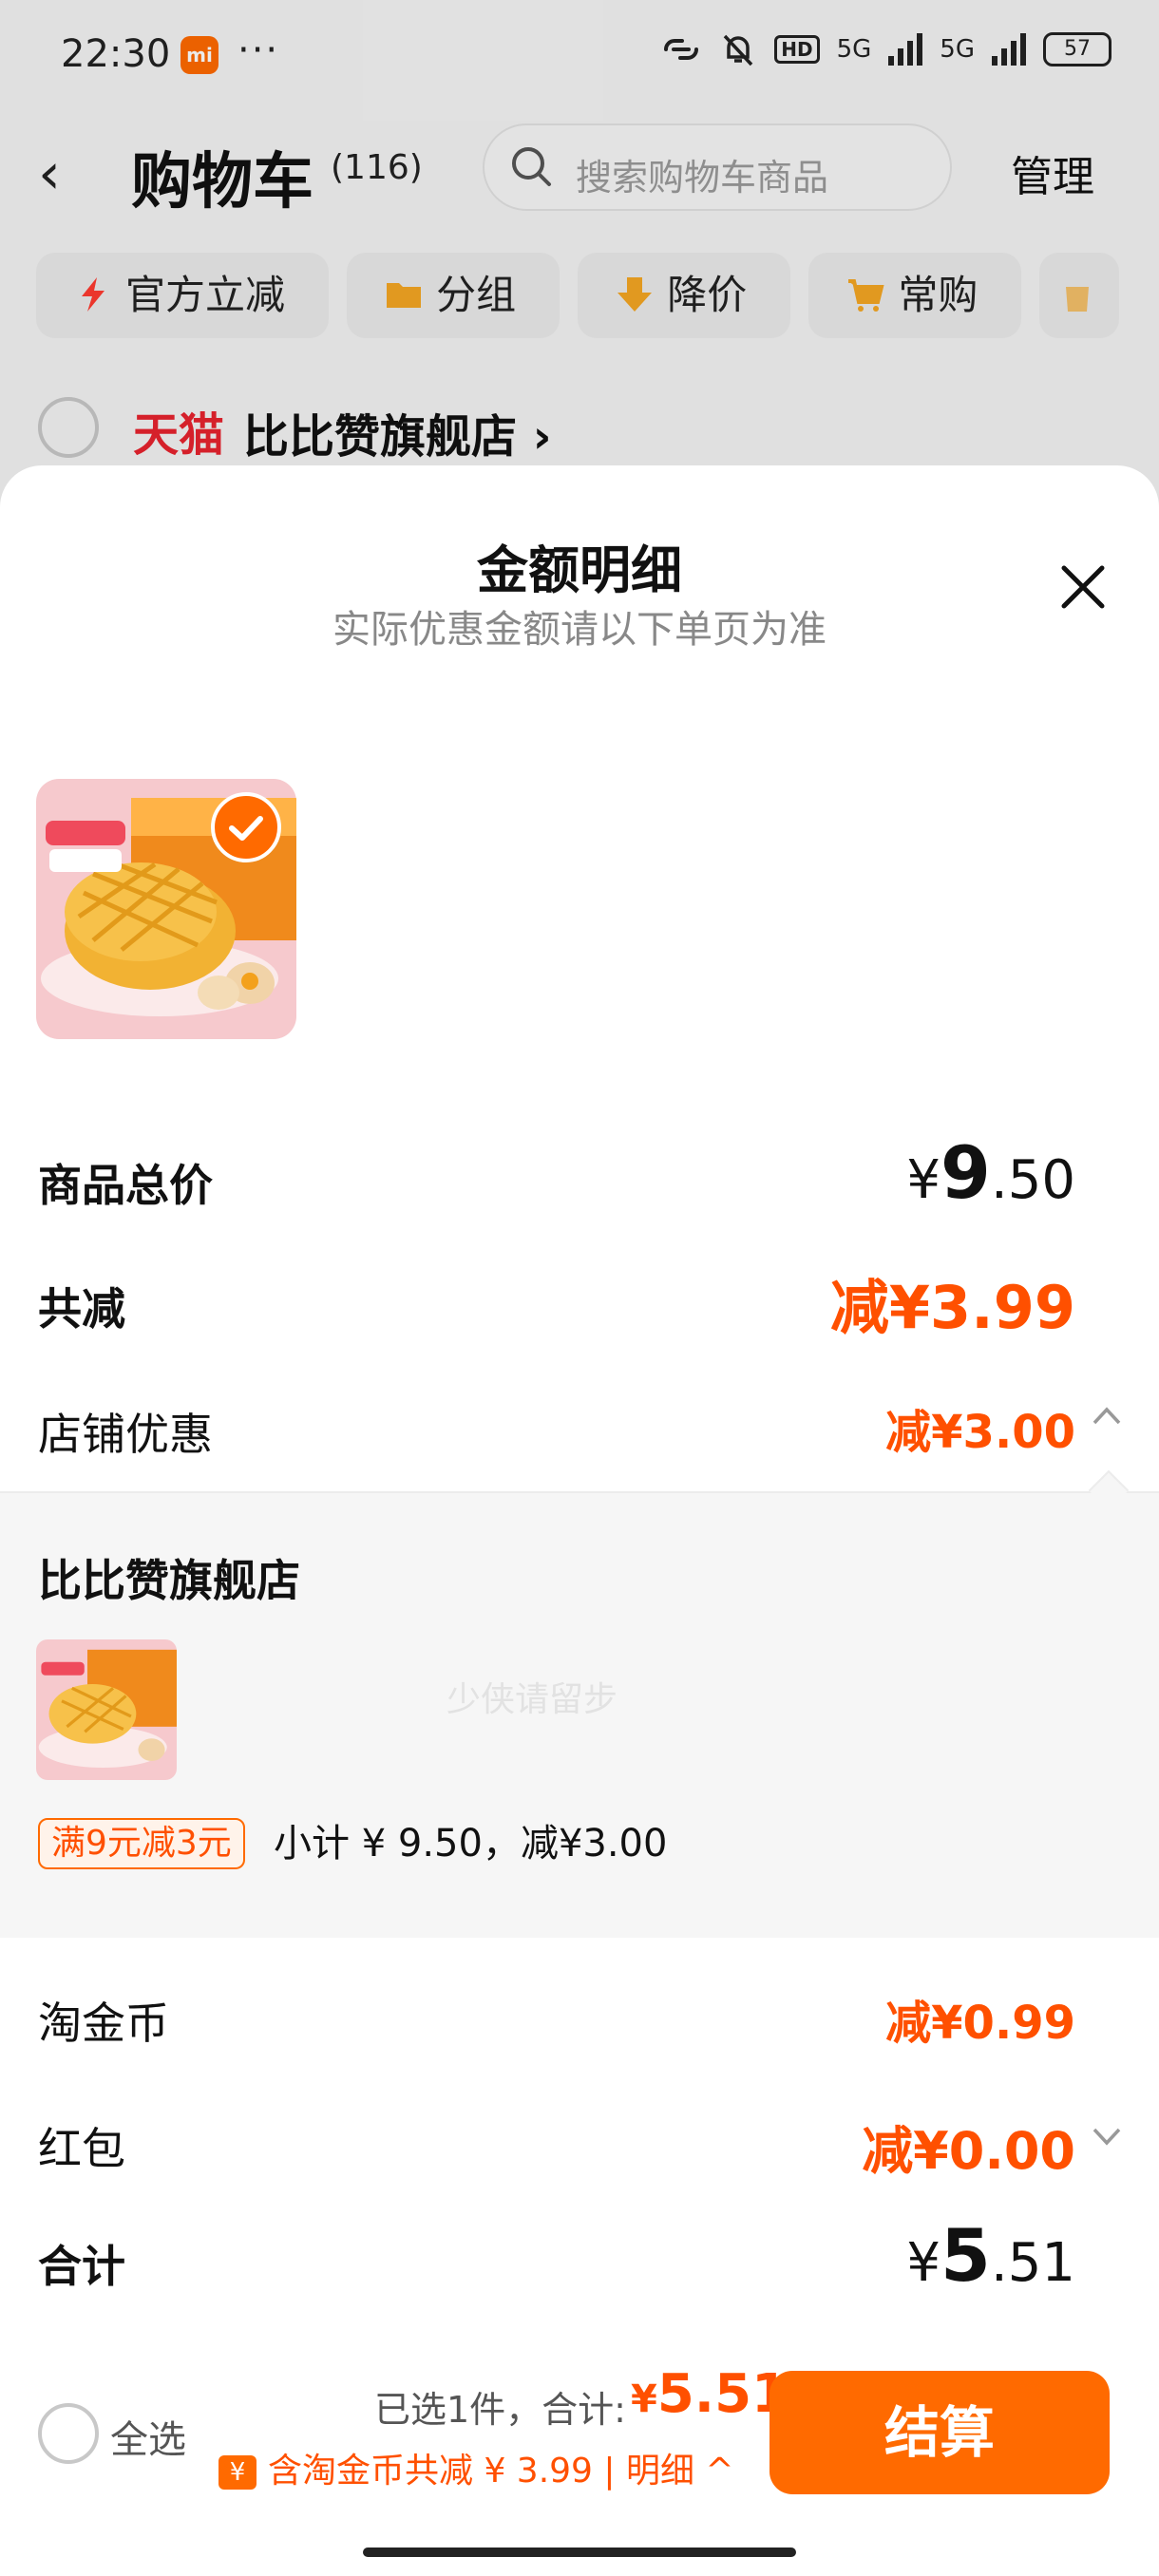  I want to click on goods-total-value: ¥9.50, so click(990, 1172).